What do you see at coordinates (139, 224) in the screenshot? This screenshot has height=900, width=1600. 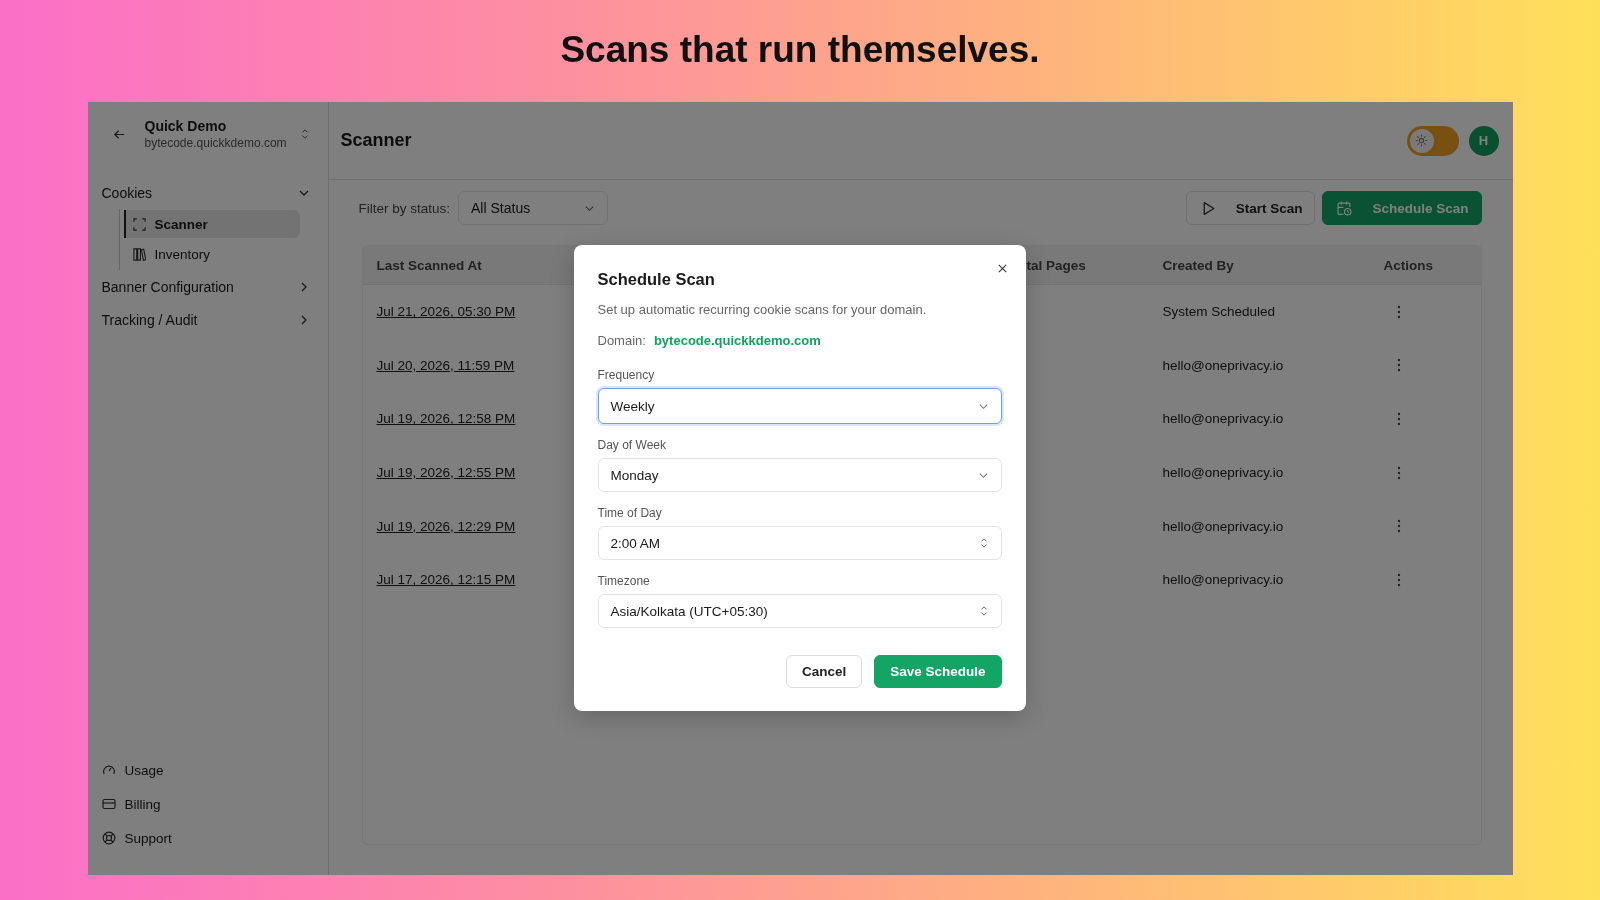 I see `scan-frame-icon` at bounding box center [139, 224].